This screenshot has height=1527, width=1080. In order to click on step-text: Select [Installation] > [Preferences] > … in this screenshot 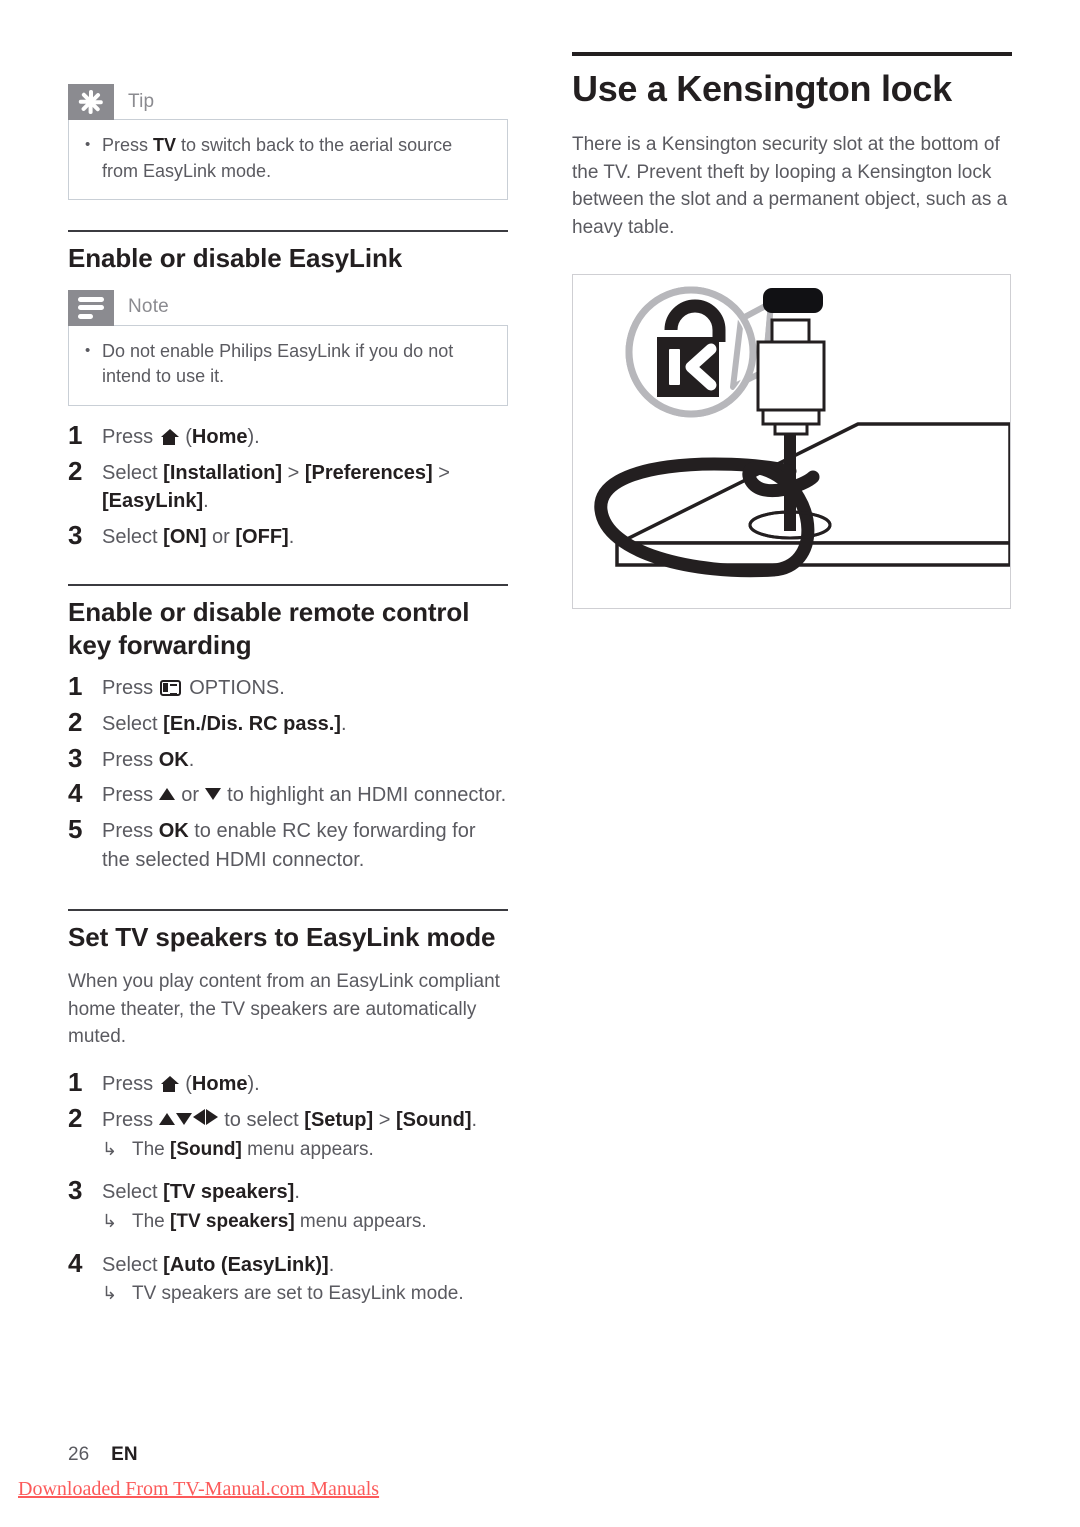, I will do `click(276, 487)`.